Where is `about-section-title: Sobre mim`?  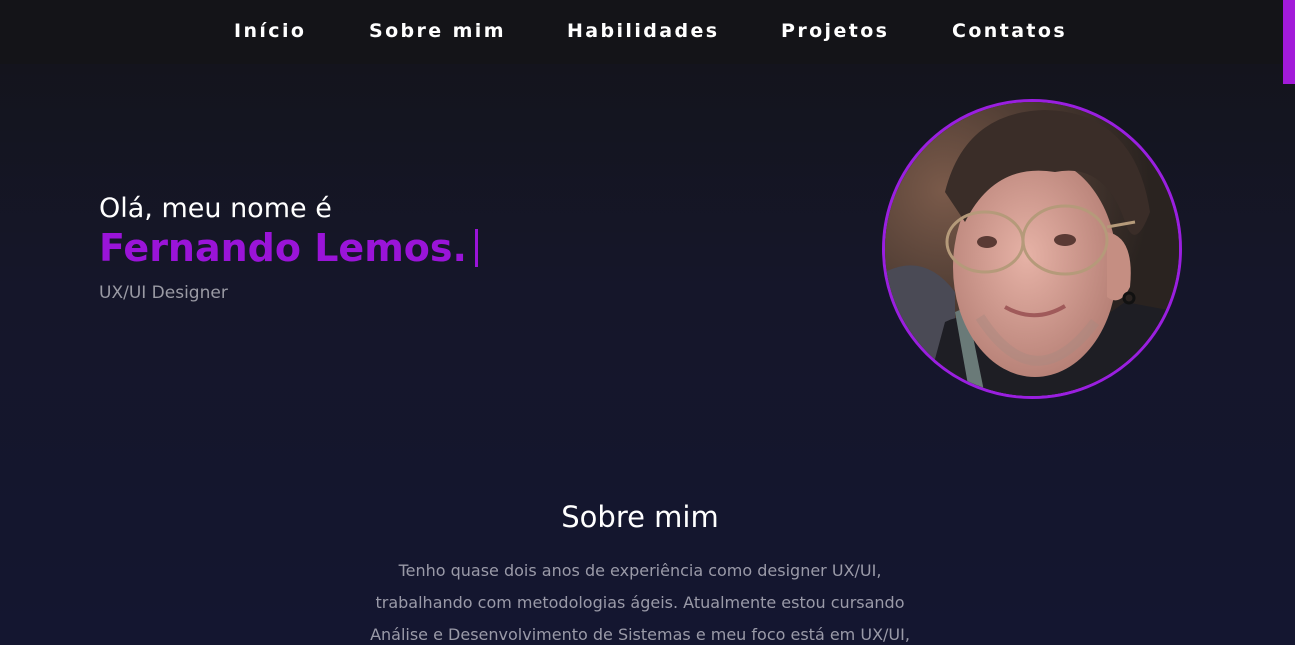
about-section-title: Sobre mim is located at coordinates (640, 517).